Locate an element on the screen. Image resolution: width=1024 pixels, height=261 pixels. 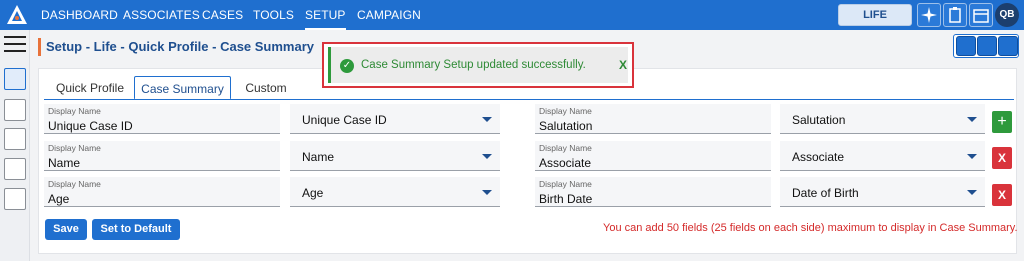
save-button: Save is located at coordinates (66, 229).